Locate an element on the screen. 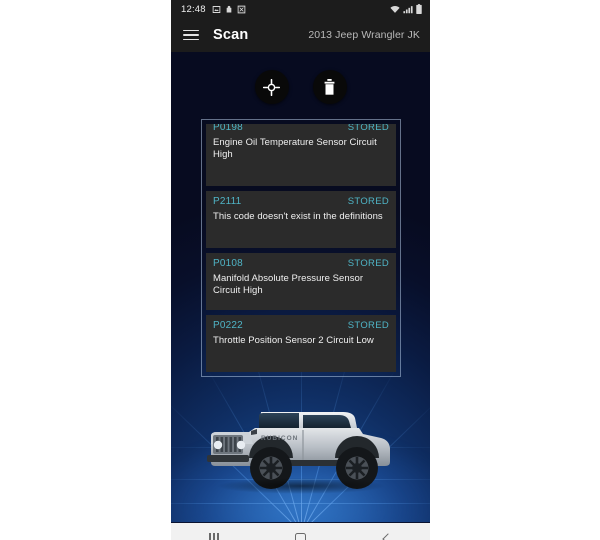  page-title: Scan is located at coordinates (231, 35).